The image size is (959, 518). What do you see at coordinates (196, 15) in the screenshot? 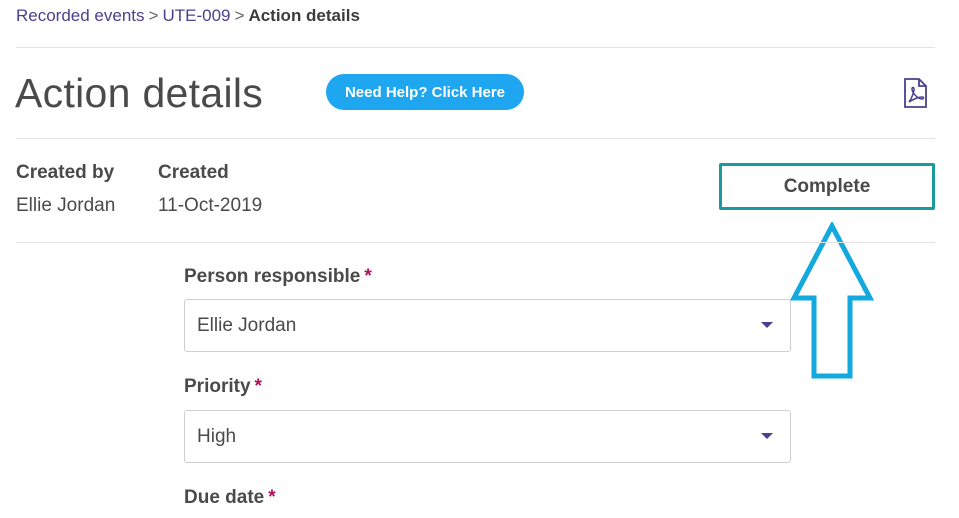
I see `breadcrumb-ute-009: UTE-009` at bounding box center [196, 15].